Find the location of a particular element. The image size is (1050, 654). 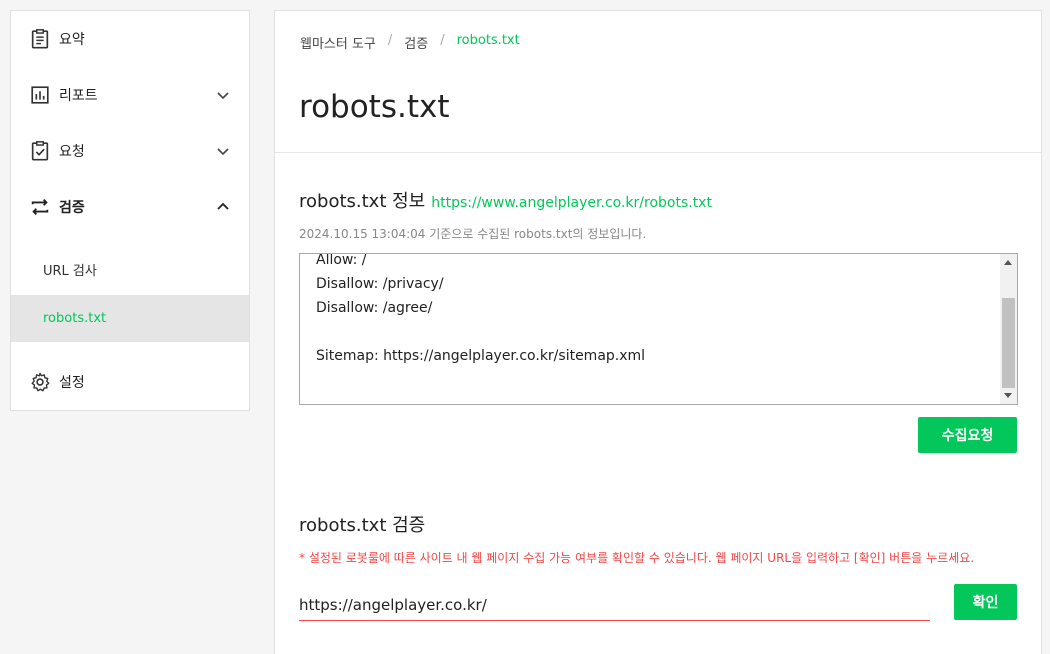

sidebar-label-request: 요청 is located at coordinates (72, 152).